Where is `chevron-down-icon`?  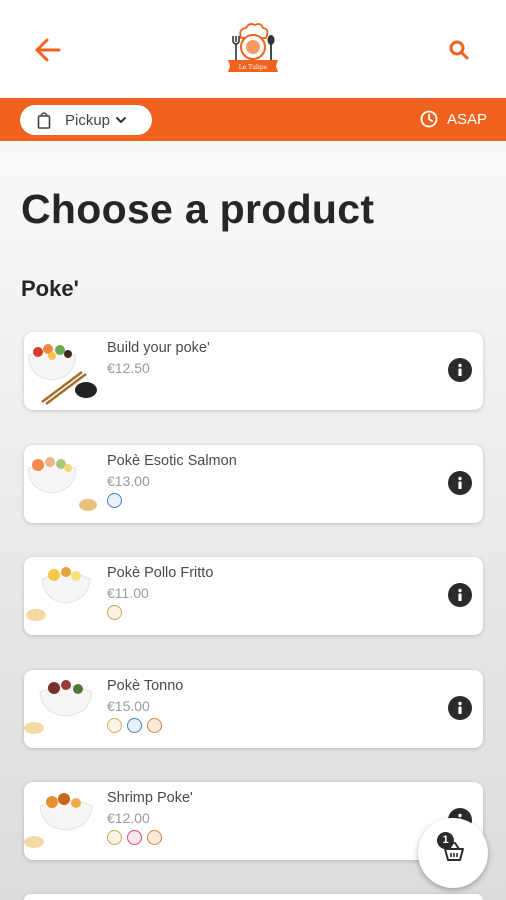 chevron-down-icon is located at coordinates (121, 120).